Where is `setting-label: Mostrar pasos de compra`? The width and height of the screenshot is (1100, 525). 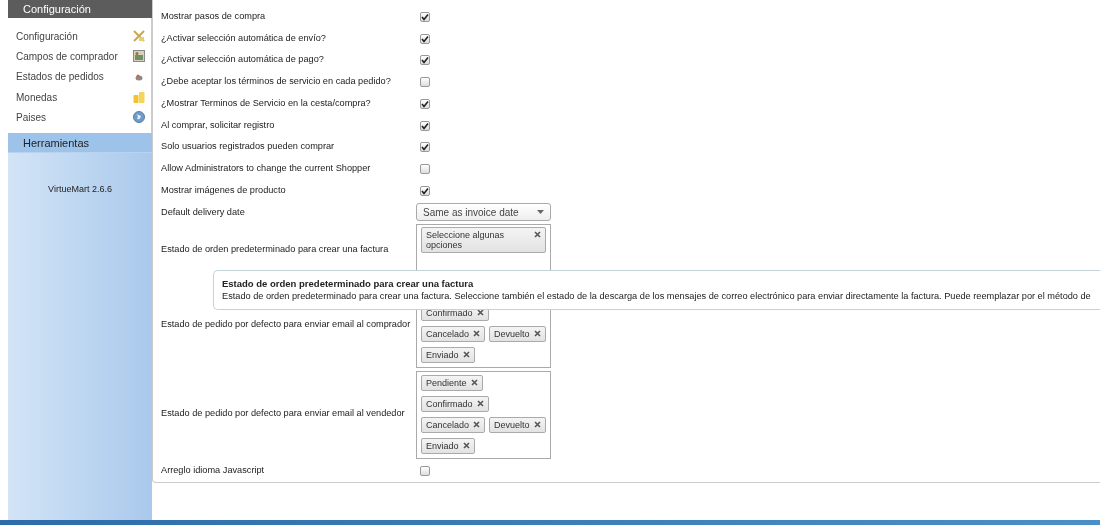 setting-label: Mostrar pasos de compra is located at coordinates (213, 16).